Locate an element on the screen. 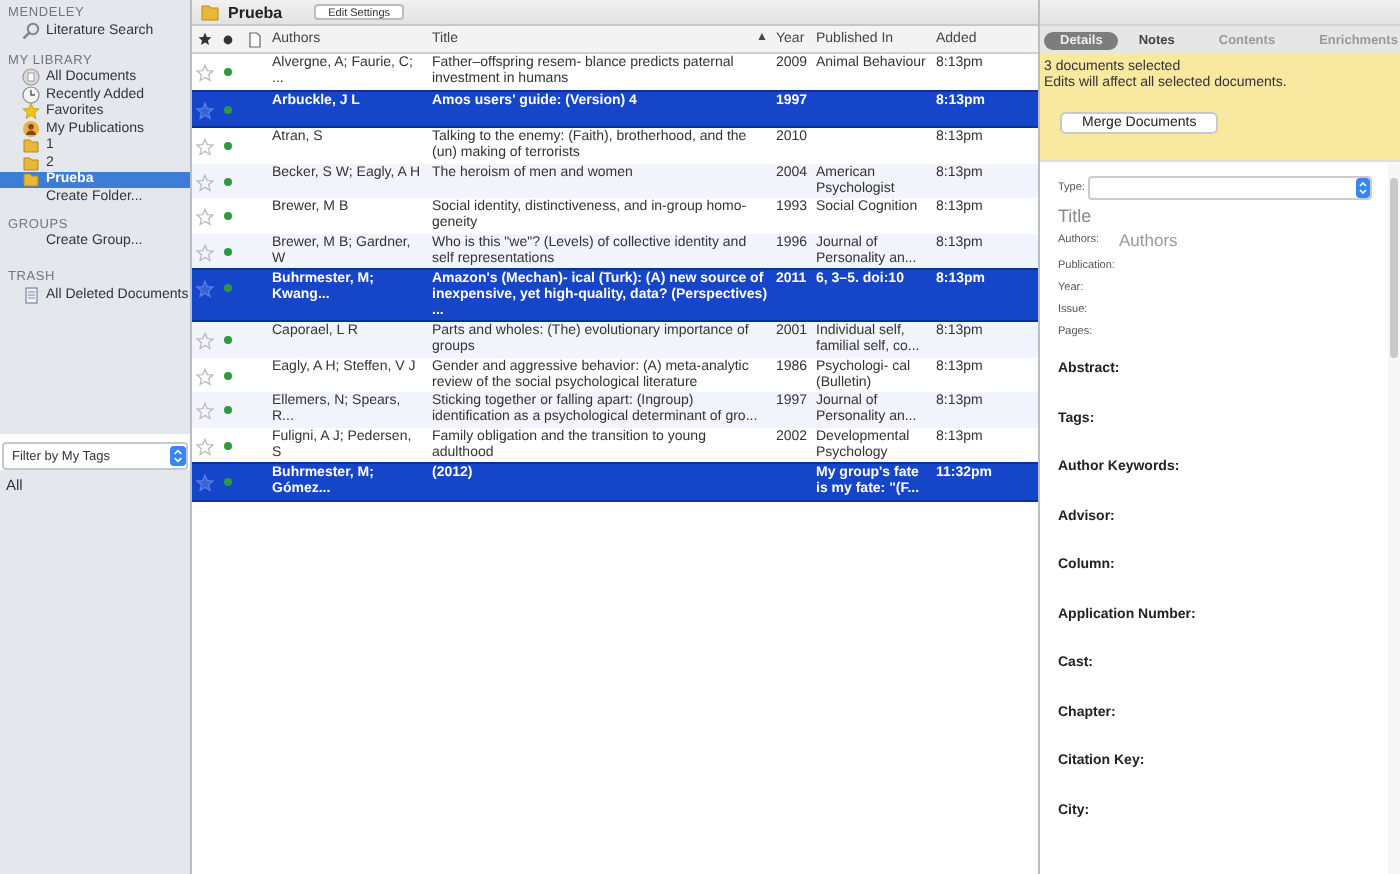 The height and width of the screenshot is (874, 1400). documents-icon is located at coordinates (31, 77).